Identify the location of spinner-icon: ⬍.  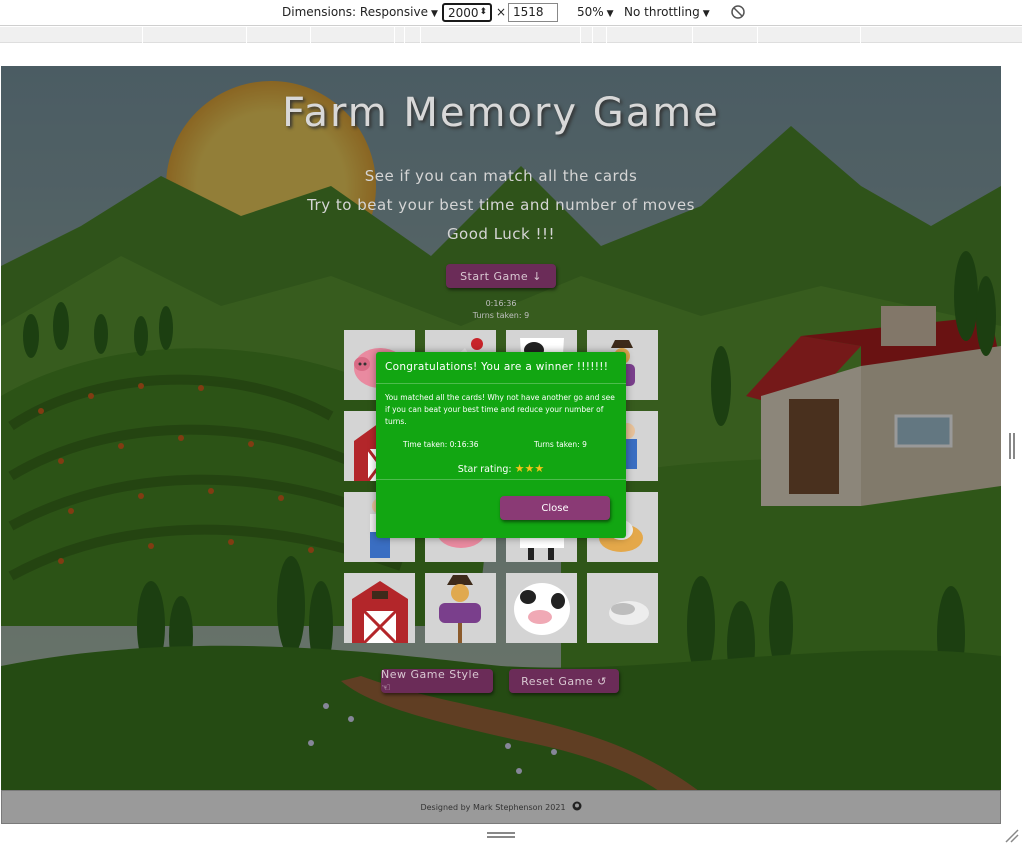
(483, 12).